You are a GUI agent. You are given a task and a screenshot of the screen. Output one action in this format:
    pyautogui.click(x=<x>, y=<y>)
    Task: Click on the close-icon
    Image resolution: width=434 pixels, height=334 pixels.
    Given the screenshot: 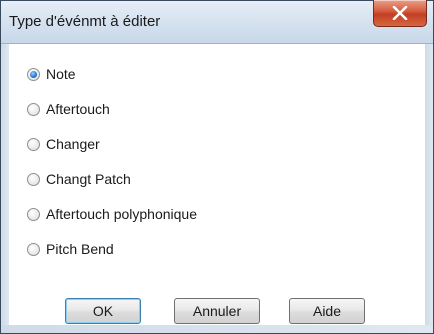 What is the action you would take?
    pyautogui.click(x=400, y=13)
    